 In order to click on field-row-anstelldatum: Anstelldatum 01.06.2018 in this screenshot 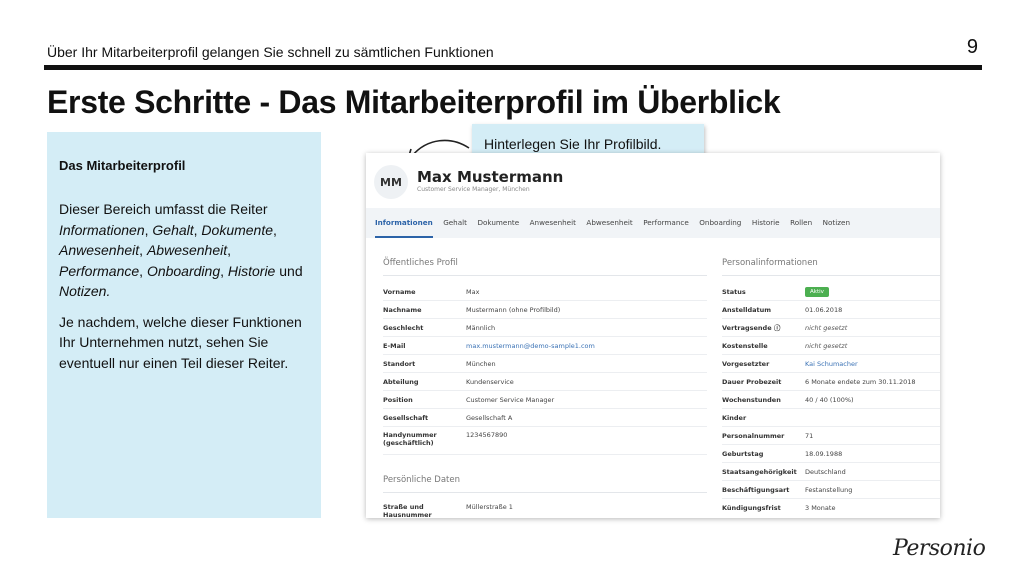, I will do `click(831, 310)`.